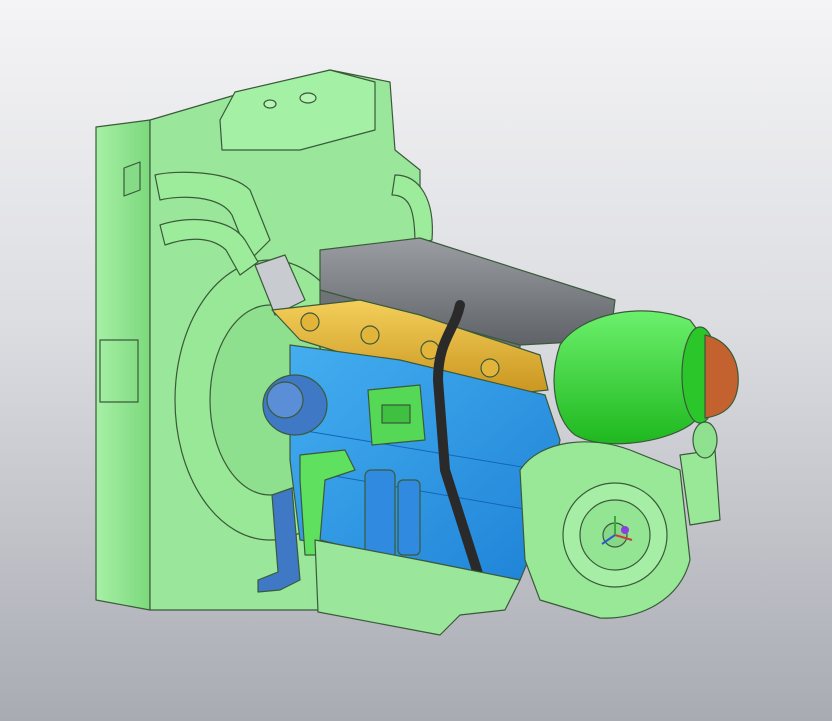 The height and width of the screenshot is (721, 832). Describe the element at coordinates (392, 515) in the screenshot. I see `fuel-filters` at that location.